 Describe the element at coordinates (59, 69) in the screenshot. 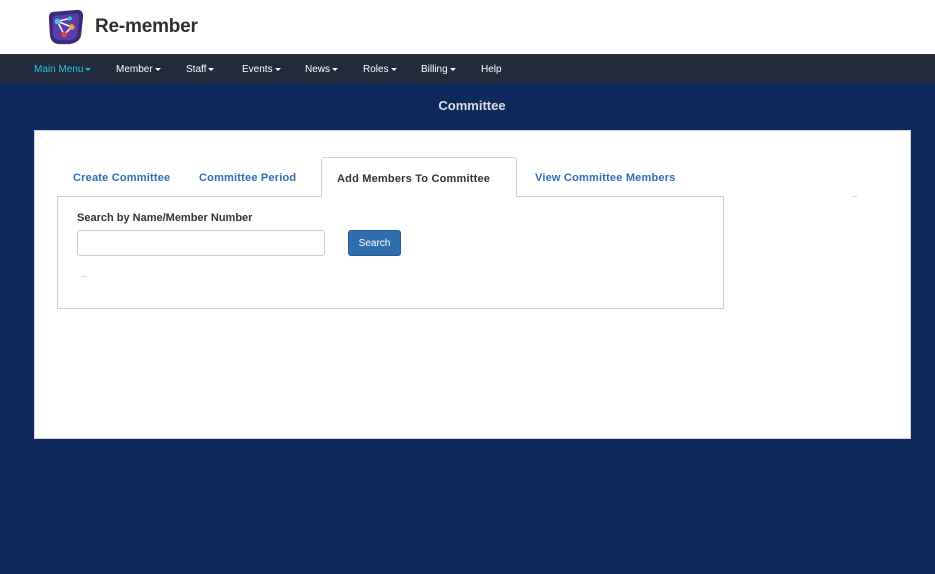

I see `nav-main-menu-label: Main Menu` at that location.